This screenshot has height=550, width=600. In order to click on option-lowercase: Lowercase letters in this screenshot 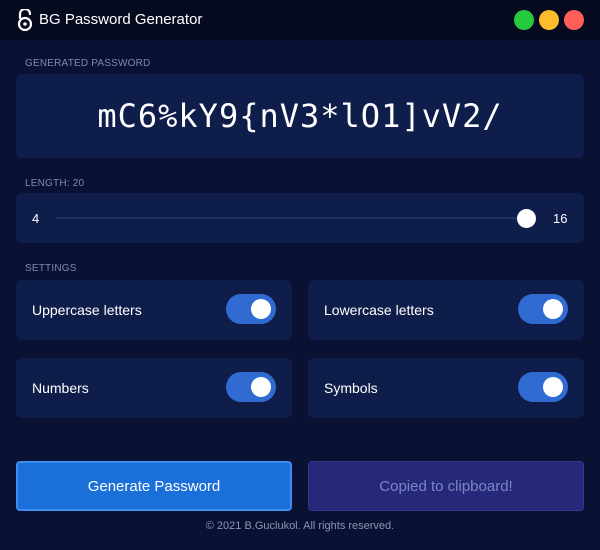, I will do `click(446, 310)`.